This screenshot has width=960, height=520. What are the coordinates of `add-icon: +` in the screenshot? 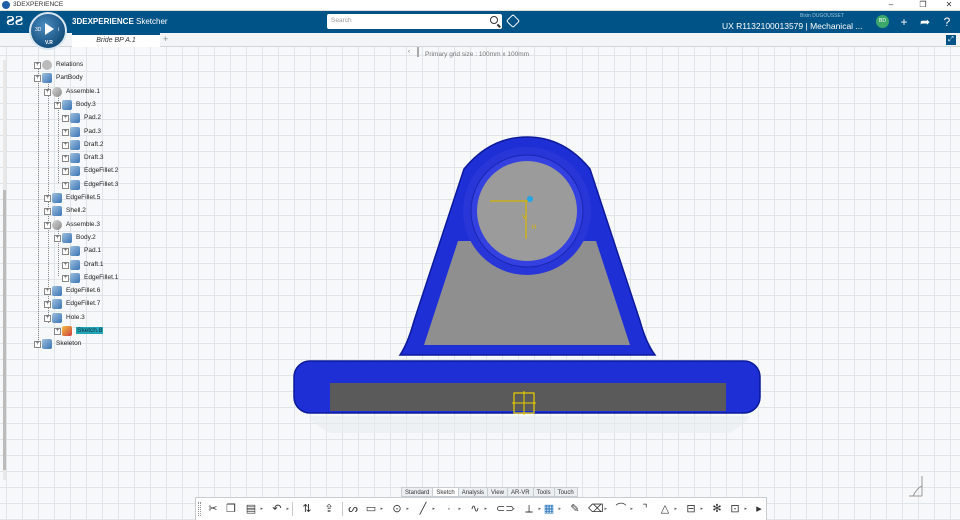 It's located at (904, 22).